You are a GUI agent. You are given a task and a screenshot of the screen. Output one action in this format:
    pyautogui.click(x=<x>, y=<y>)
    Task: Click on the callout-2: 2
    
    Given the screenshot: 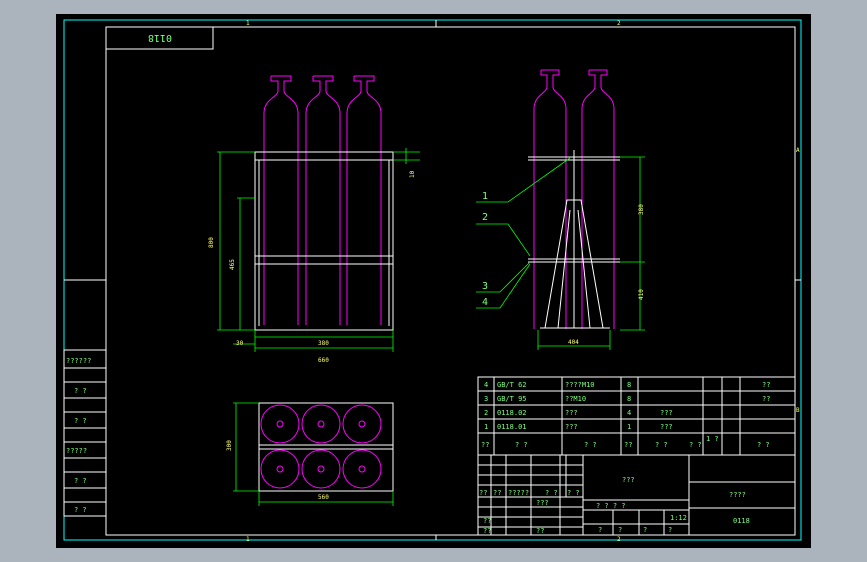 What is the action you would take?
    pyautogui.click(x=485, y=217)
    